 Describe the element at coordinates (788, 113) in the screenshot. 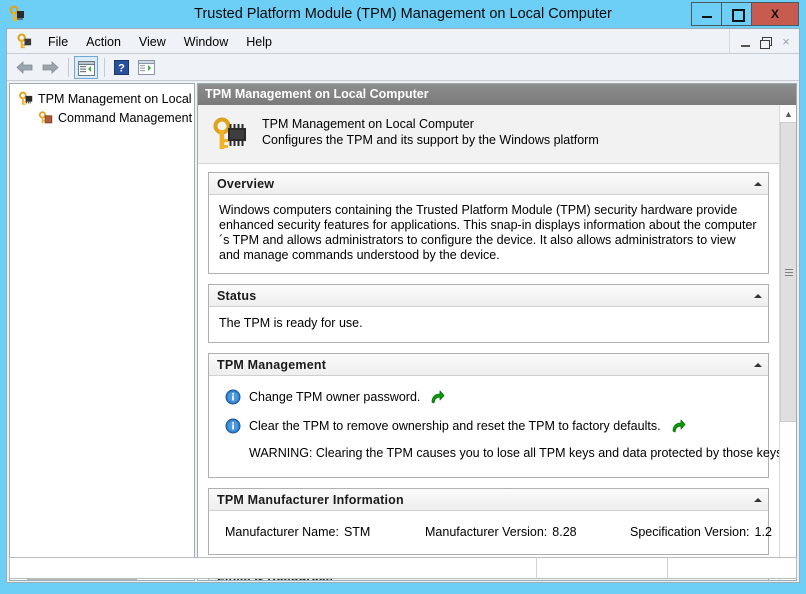

I see `scroll-up-button: ▲` at that location.